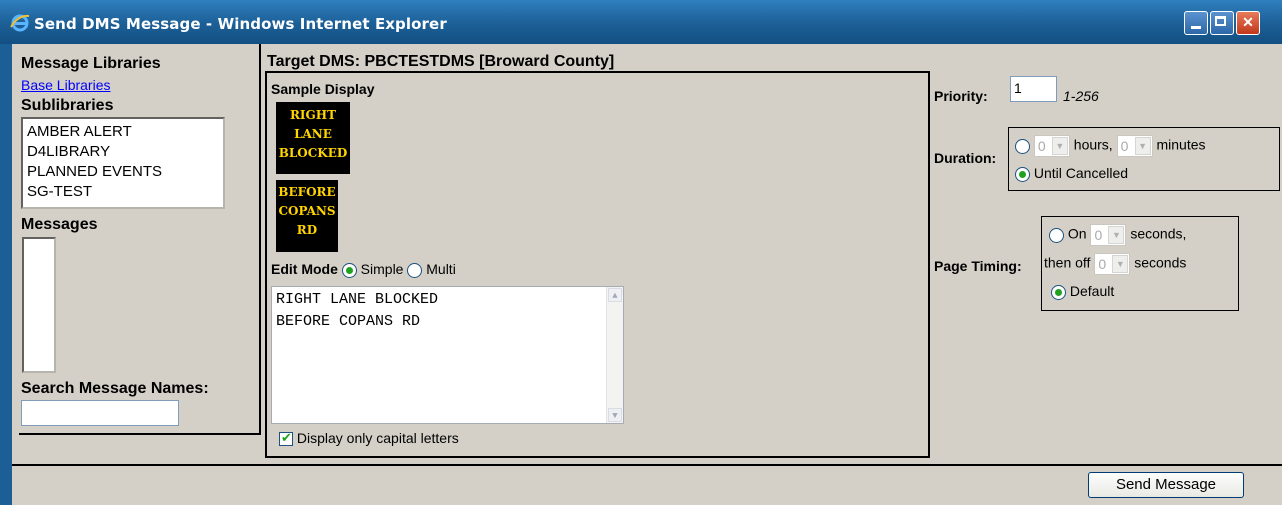 This screenshot has width=1282, height=505. I want to click on sign-preview-page-2: BEFORE COPANS RD, so click(307, 216).